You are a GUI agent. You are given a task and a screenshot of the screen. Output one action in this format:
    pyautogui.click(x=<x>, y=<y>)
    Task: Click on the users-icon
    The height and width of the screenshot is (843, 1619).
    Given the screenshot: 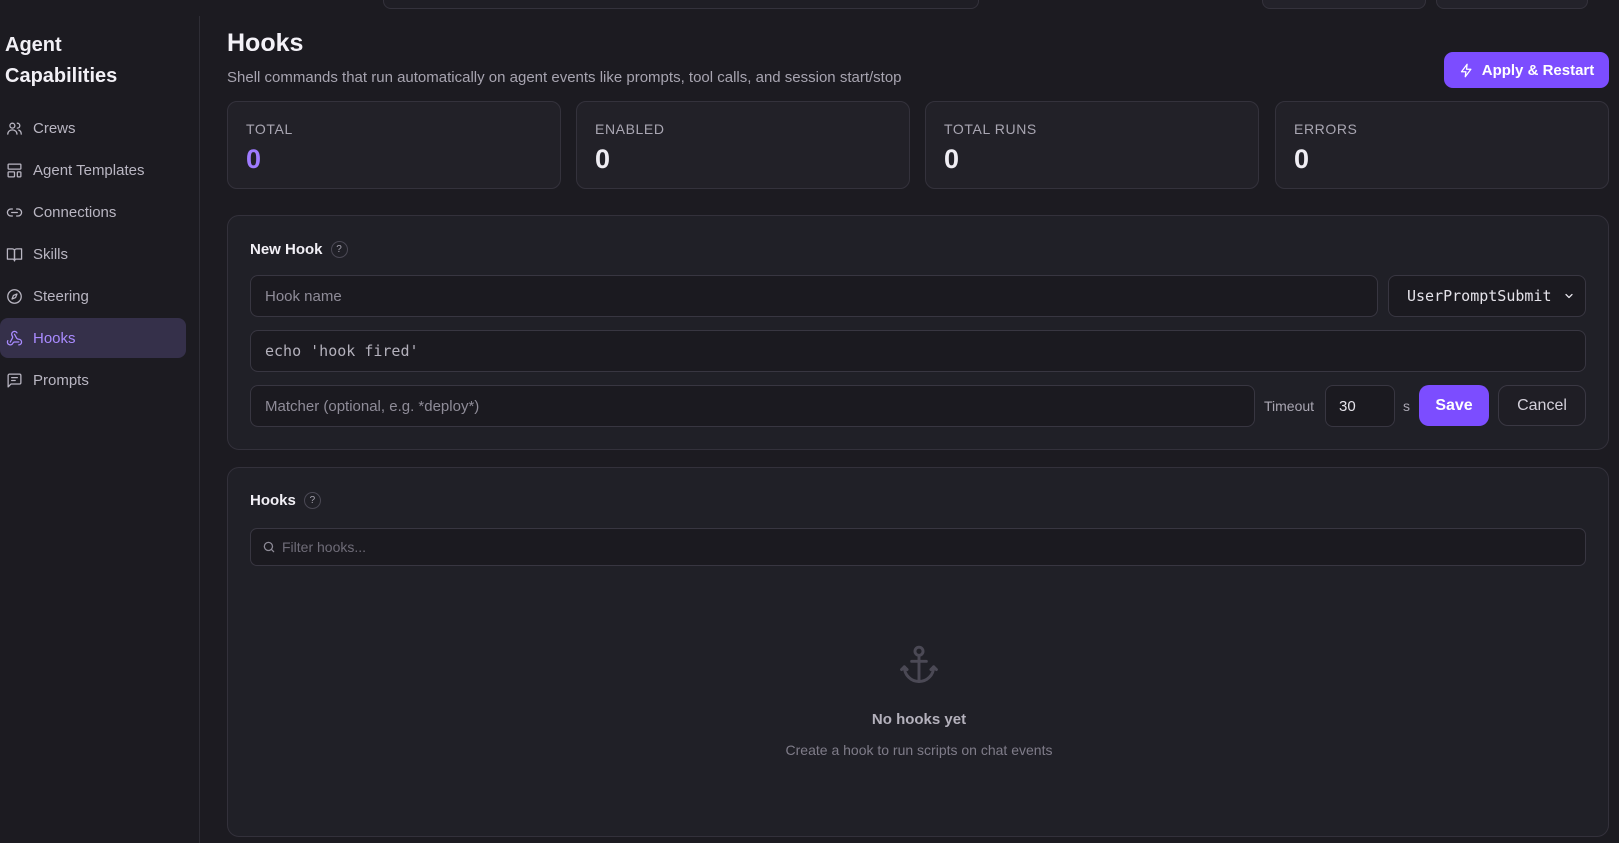 What is the action you would take?
    pyautogui.click(x=14, y=128)
    